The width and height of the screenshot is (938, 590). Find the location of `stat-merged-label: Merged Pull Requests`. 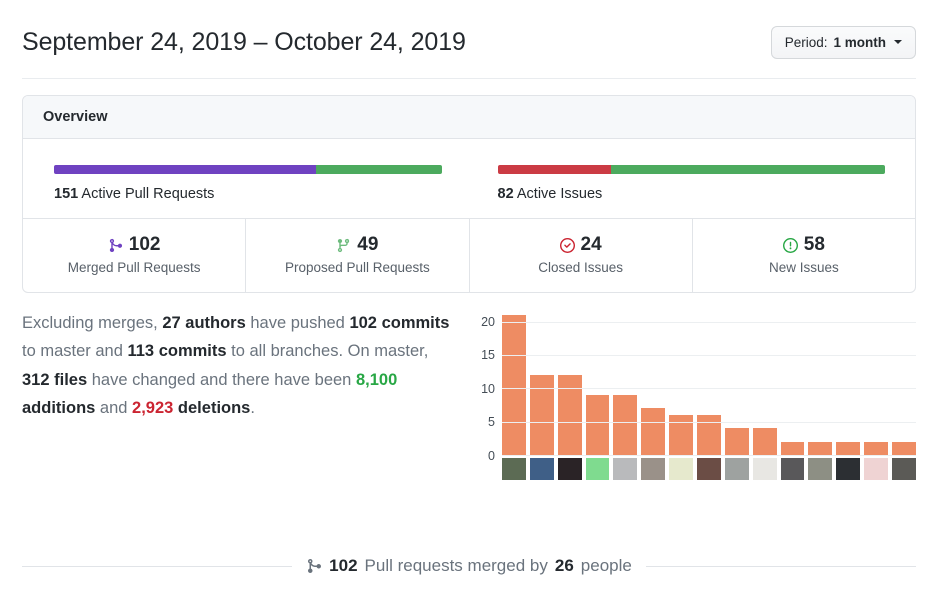

stat-merged-label: Merged Pull Requests is located at coordinates (134, 267).